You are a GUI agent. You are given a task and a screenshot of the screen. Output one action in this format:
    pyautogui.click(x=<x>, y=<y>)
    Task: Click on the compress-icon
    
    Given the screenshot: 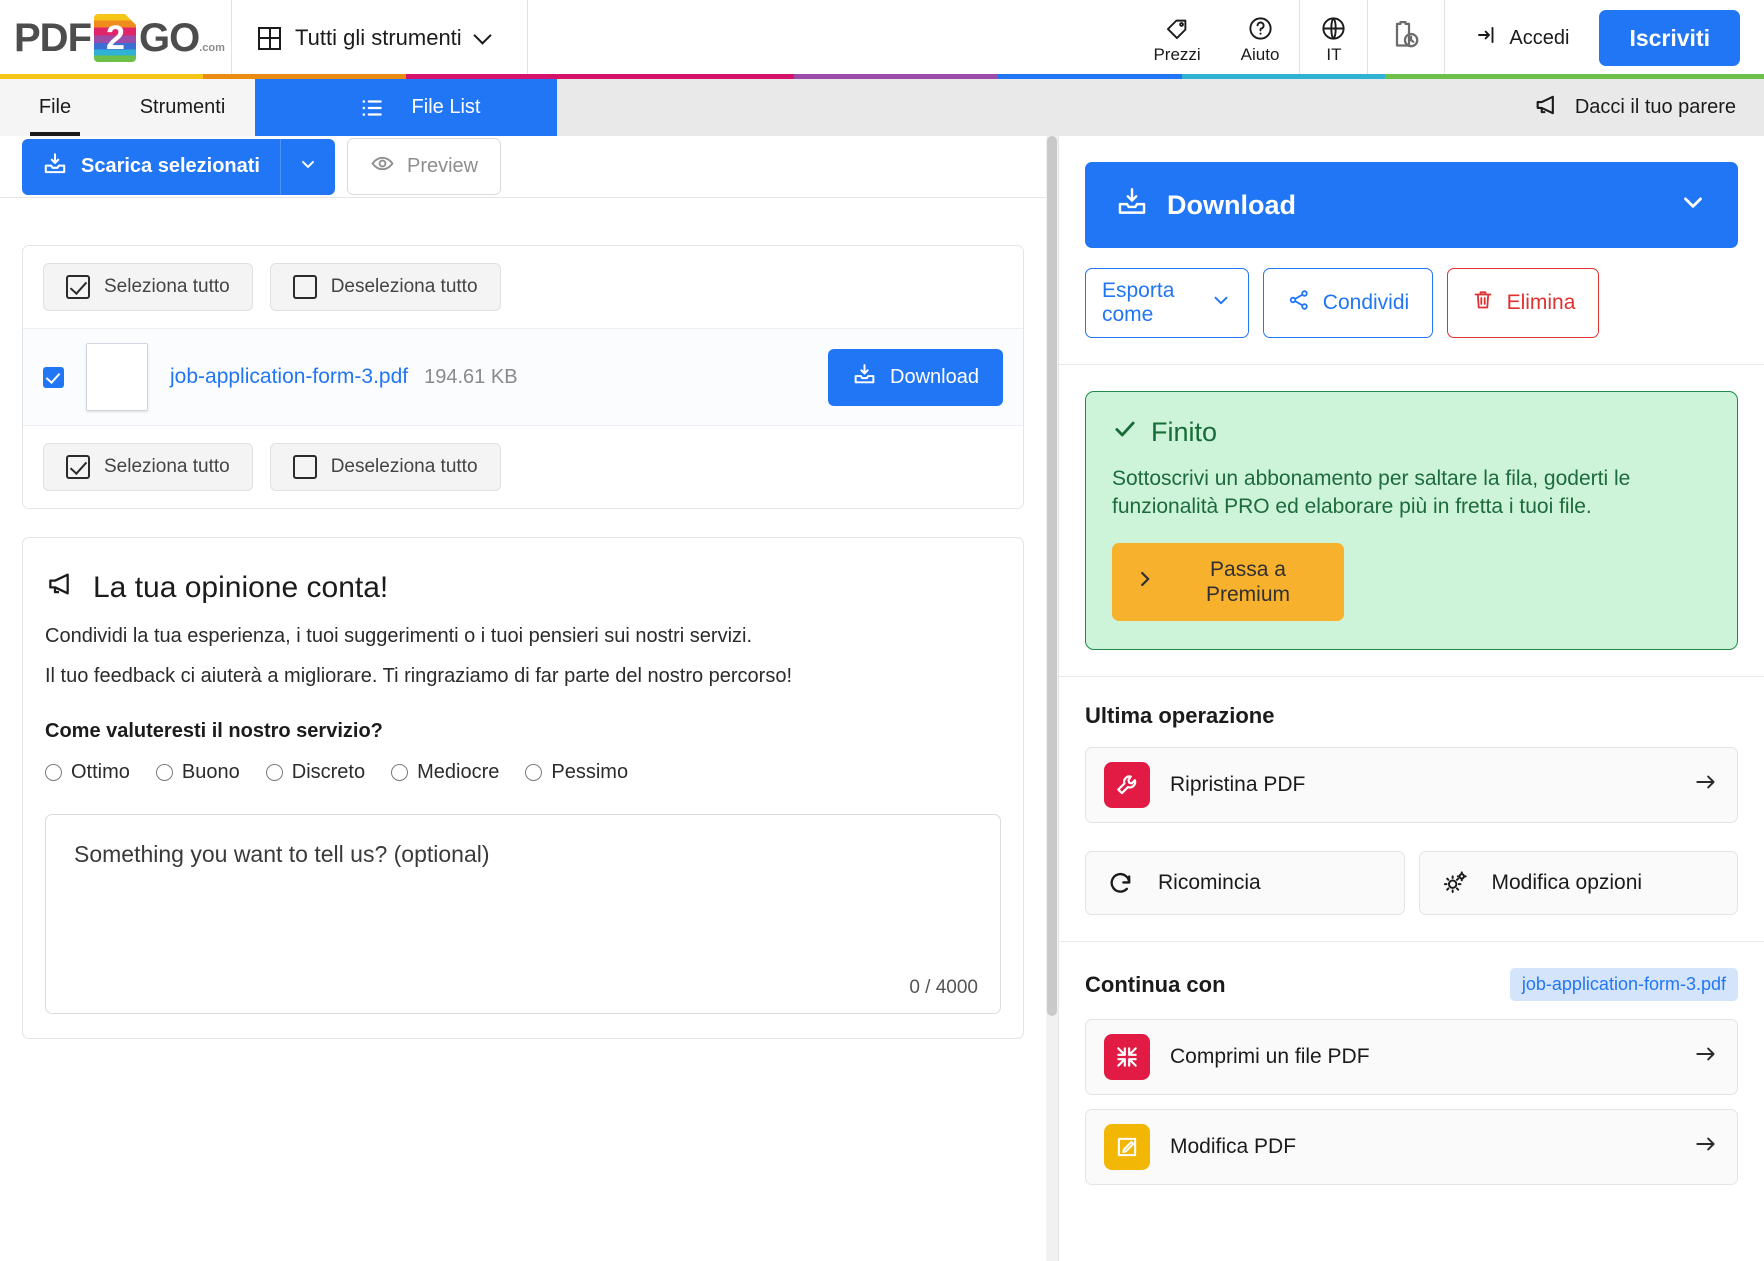 What is the action you would take?
    pyautogui.click(x=1127, y=1057)
    